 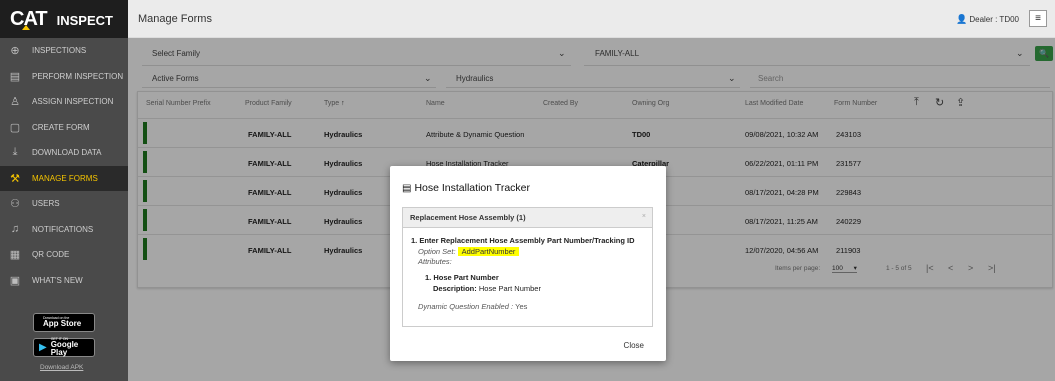 I want to click on sidebar-item-perform-inspection: ▤ PERFORM INSPECTION, so click(x=64, y=77).